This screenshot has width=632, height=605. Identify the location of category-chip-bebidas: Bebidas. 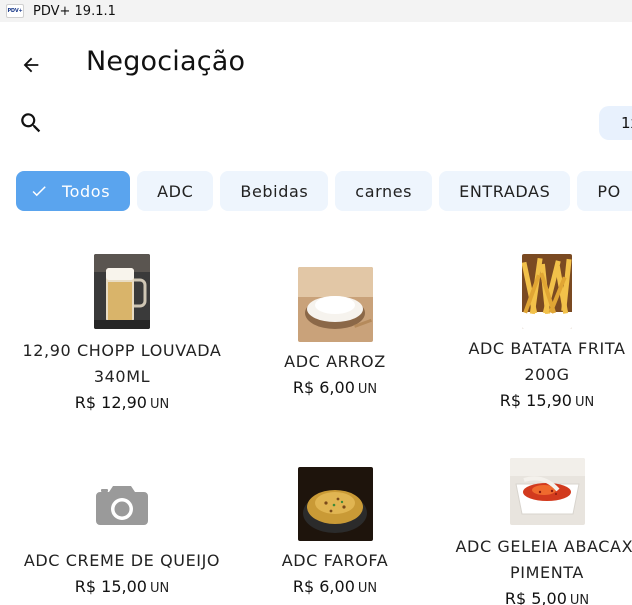
(274, 191).